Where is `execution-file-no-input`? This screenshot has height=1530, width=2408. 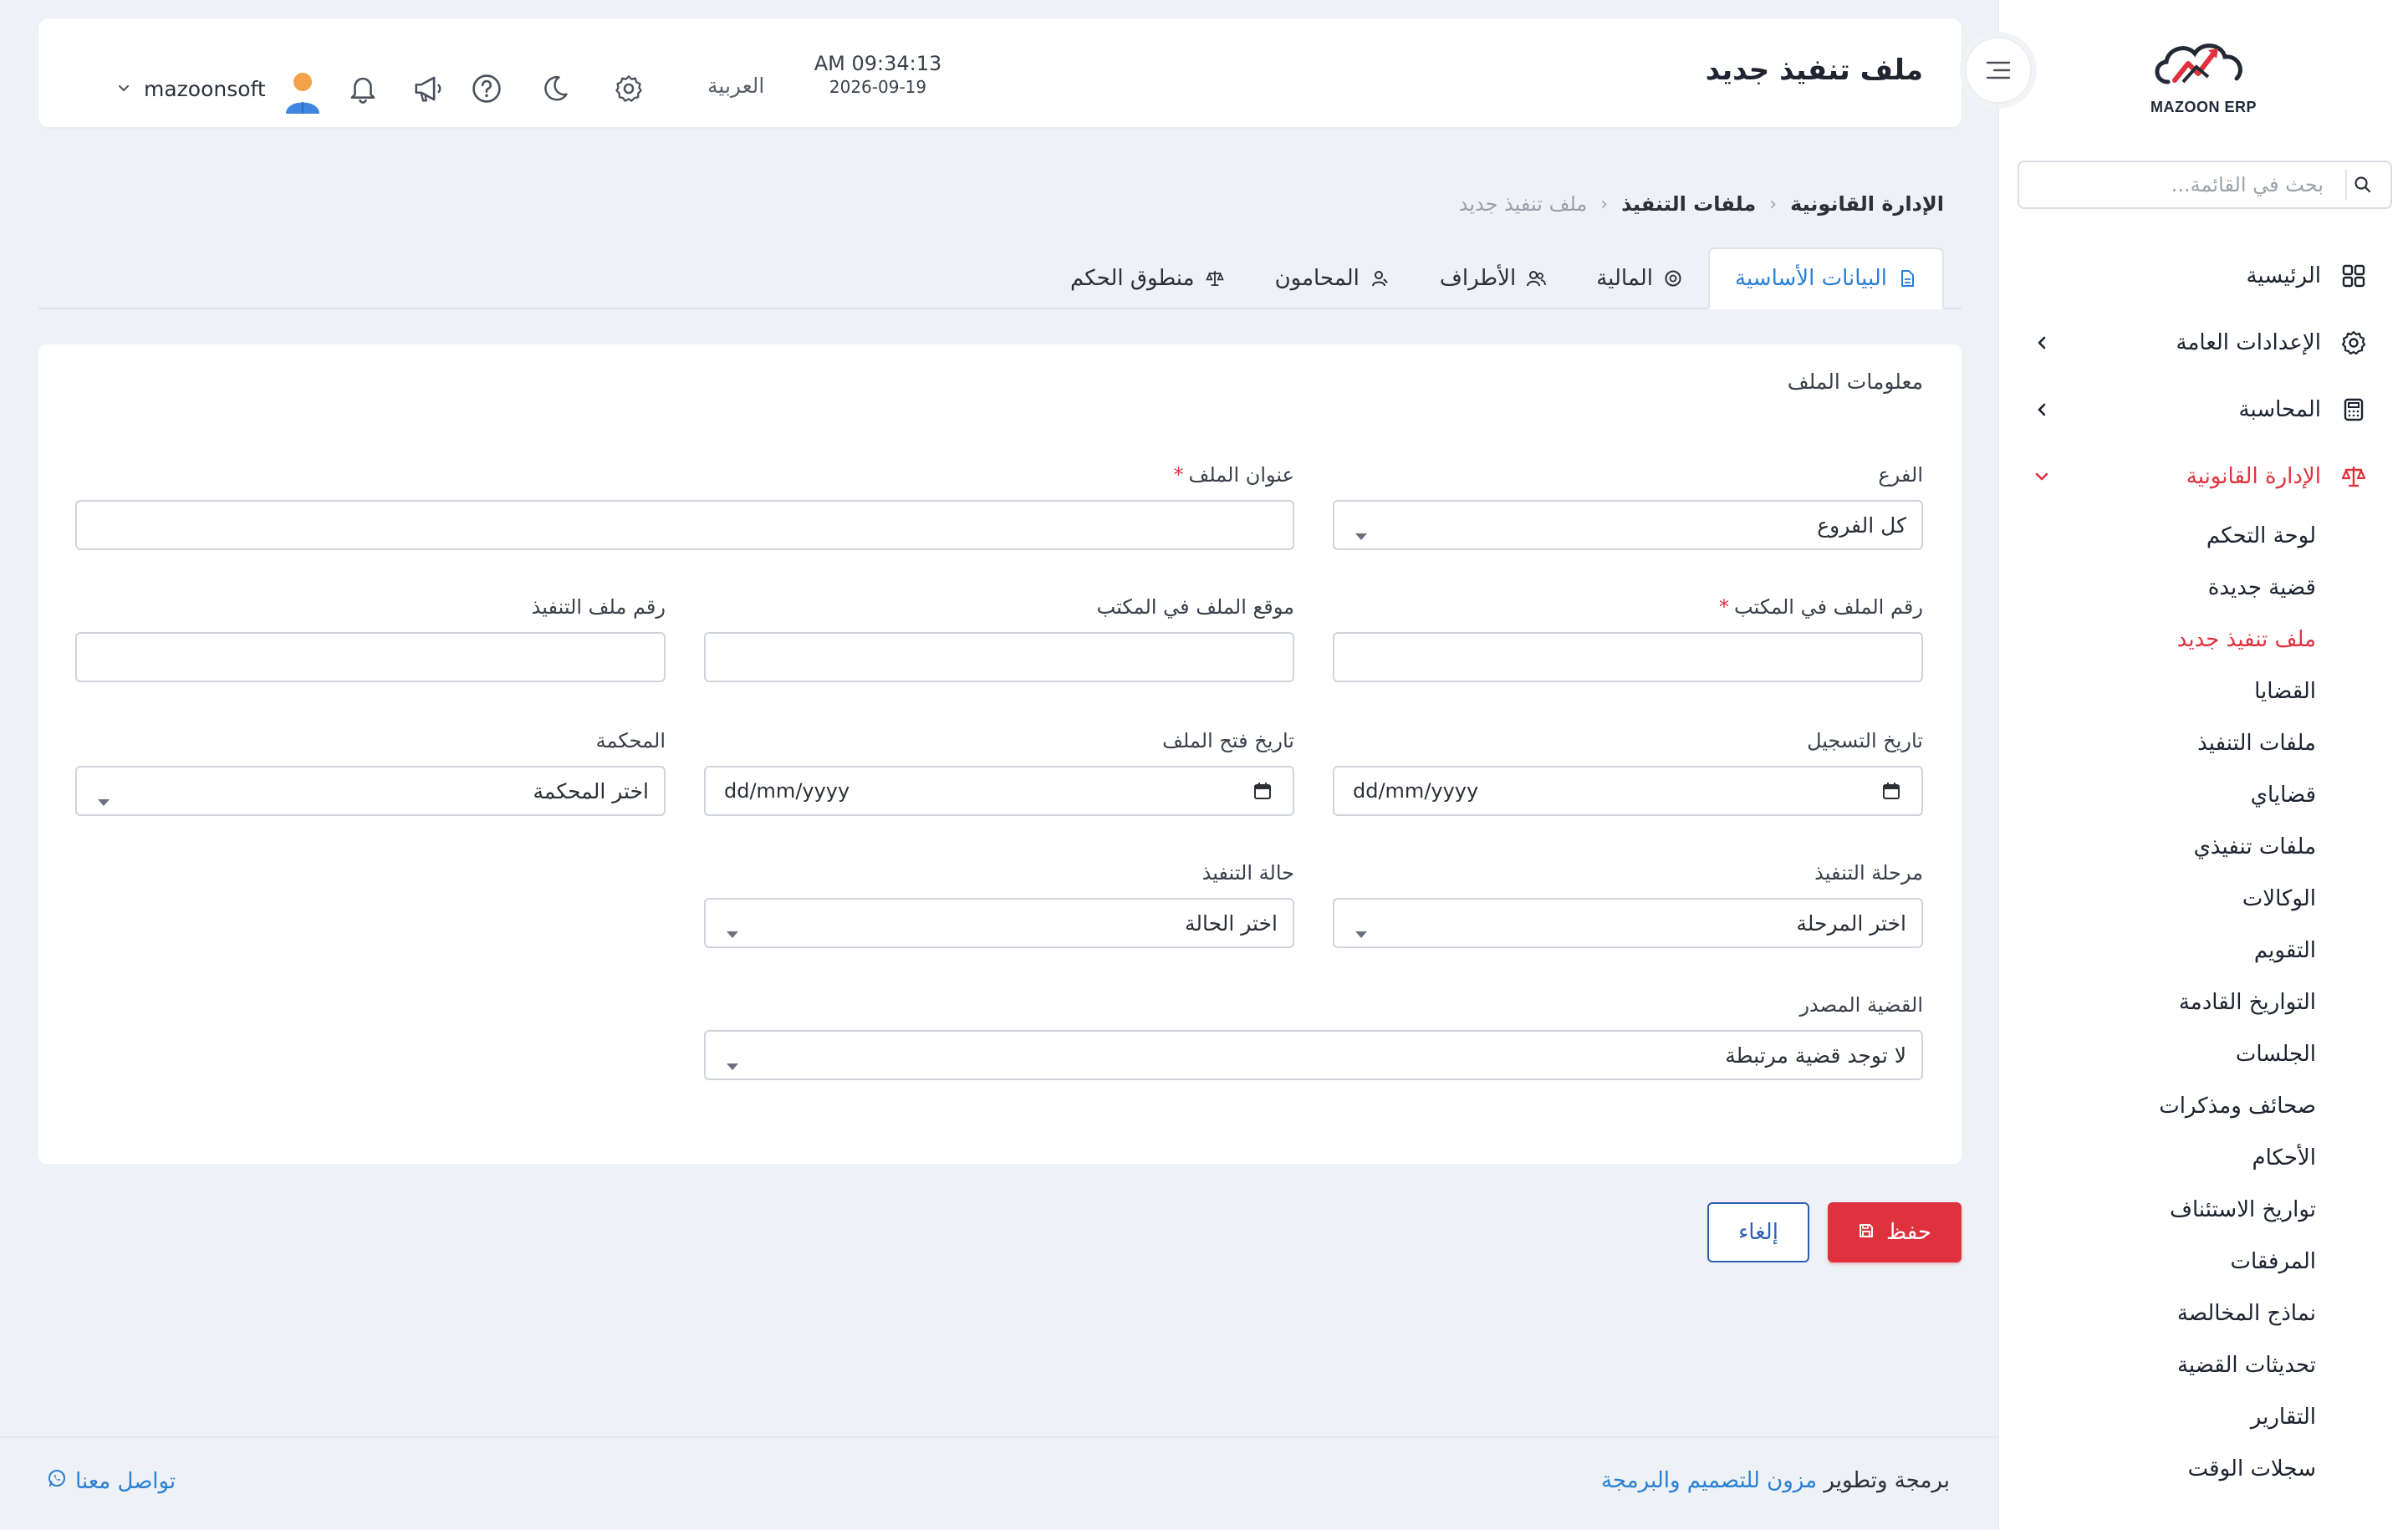
execution-file-no-input is located at coordinates (371, 657).